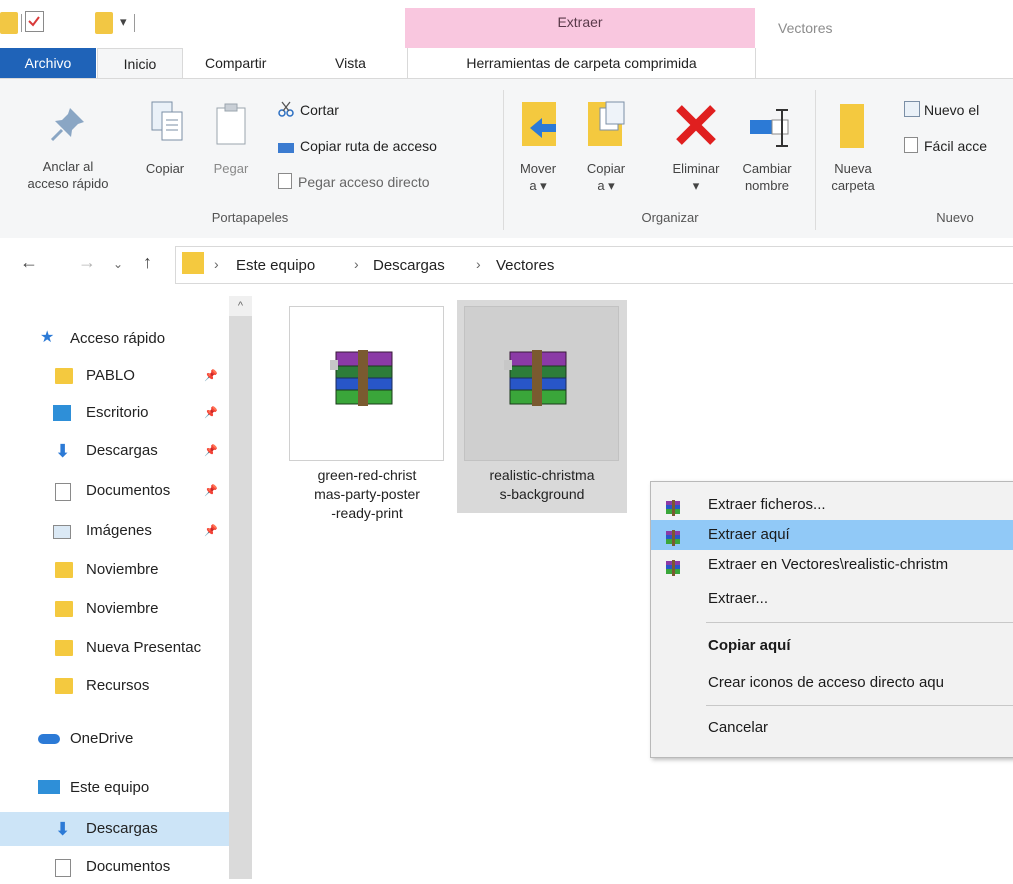  I want to click on copy-icon, so click(168, 123).